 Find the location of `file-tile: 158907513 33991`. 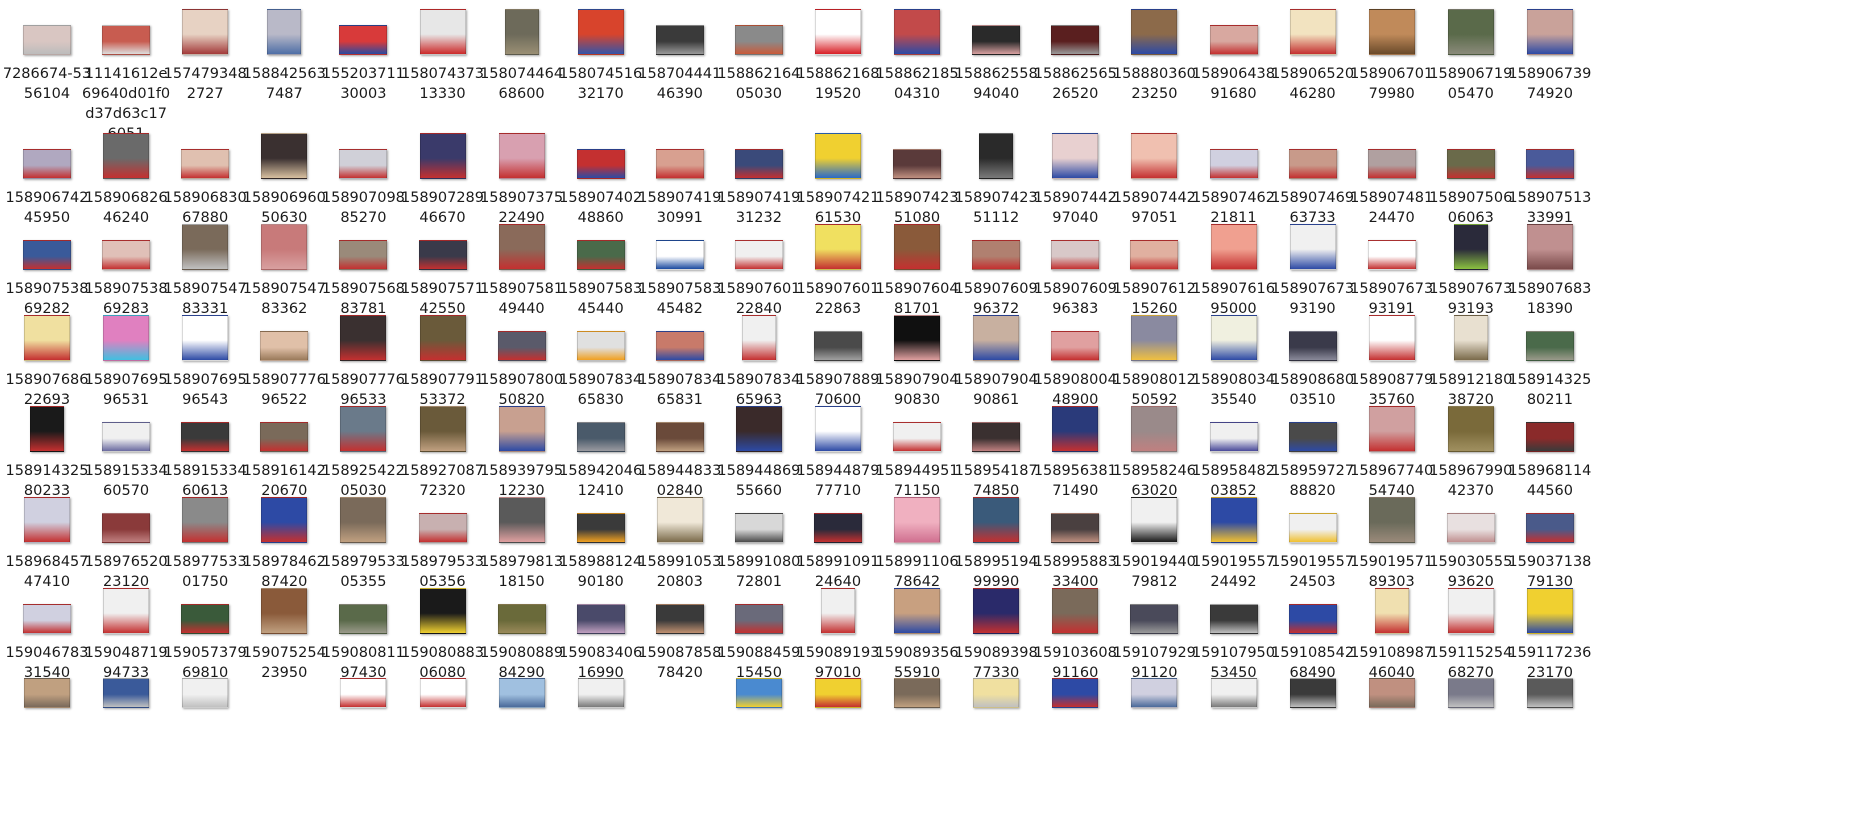

file-tile: 158907513 33991 is located at coordinates (1550, 178).